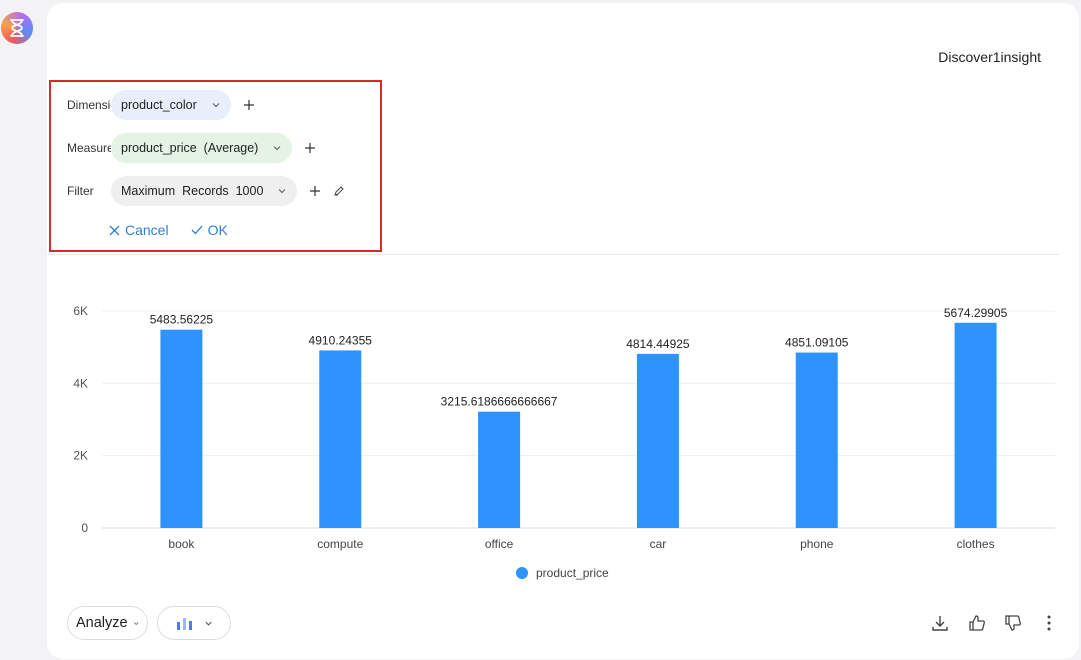 This screenshot has height=660, width=1081. What do you see at coordinates (181, 544) in the screenshot?
I see `x-tick-label: book` at bounding box center [181, 544].